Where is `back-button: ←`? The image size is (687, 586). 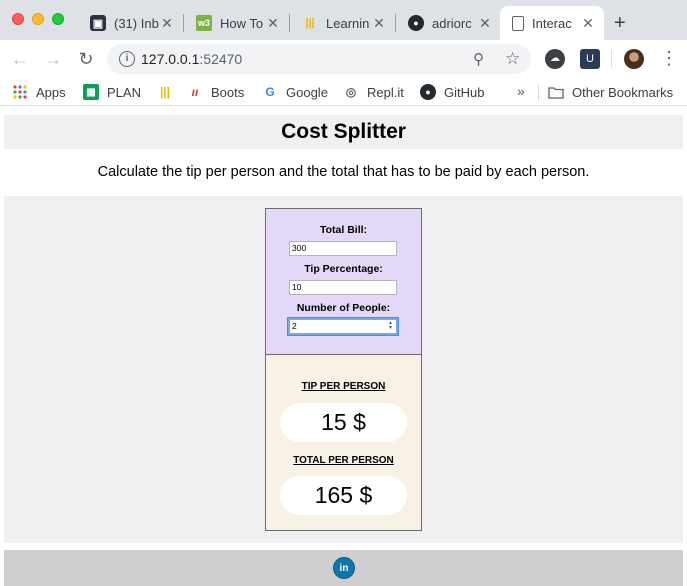
back-button: ← is located at coordinates (20, 59).